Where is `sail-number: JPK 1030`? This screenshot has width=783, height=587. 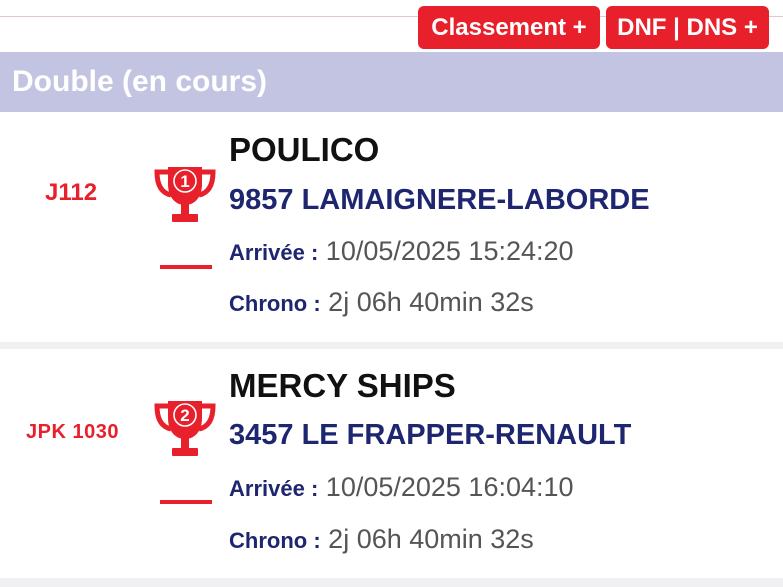
sail-number: JPK 1030 is located at coordinates (72, 432).